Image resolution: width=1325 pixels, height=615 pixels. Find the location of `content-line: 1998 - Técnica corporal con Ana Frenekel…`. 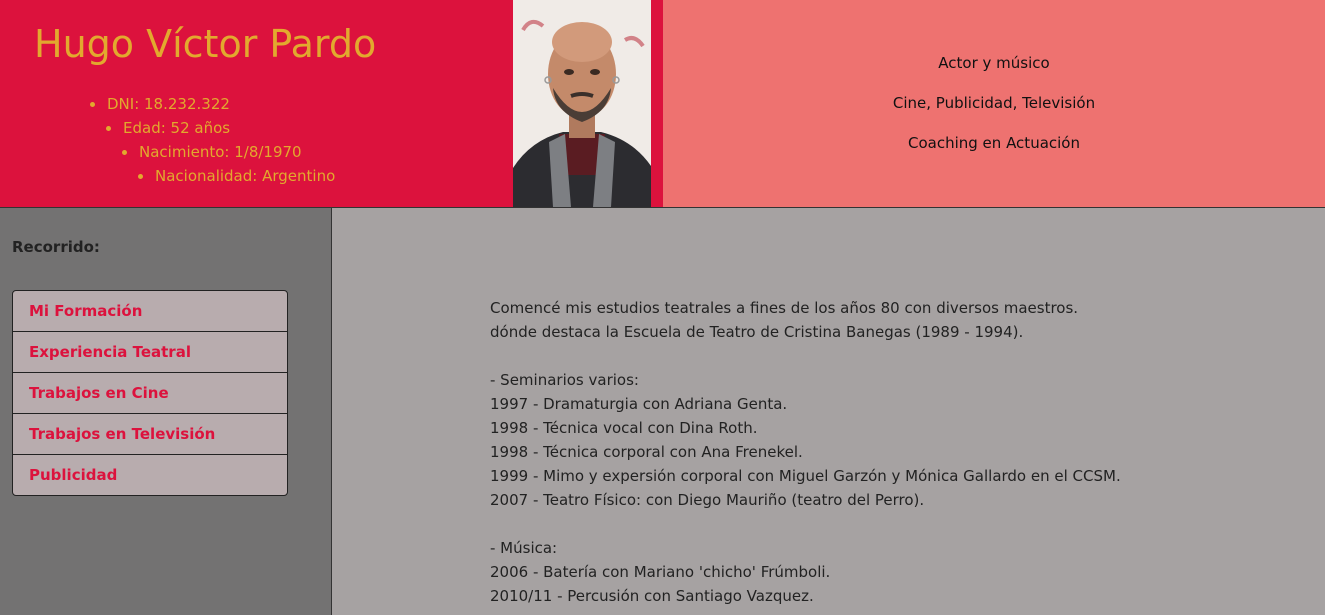

content-line: 1998 - Técnica corporal con Ana Frenekel… is located at coordinates (646, 452).